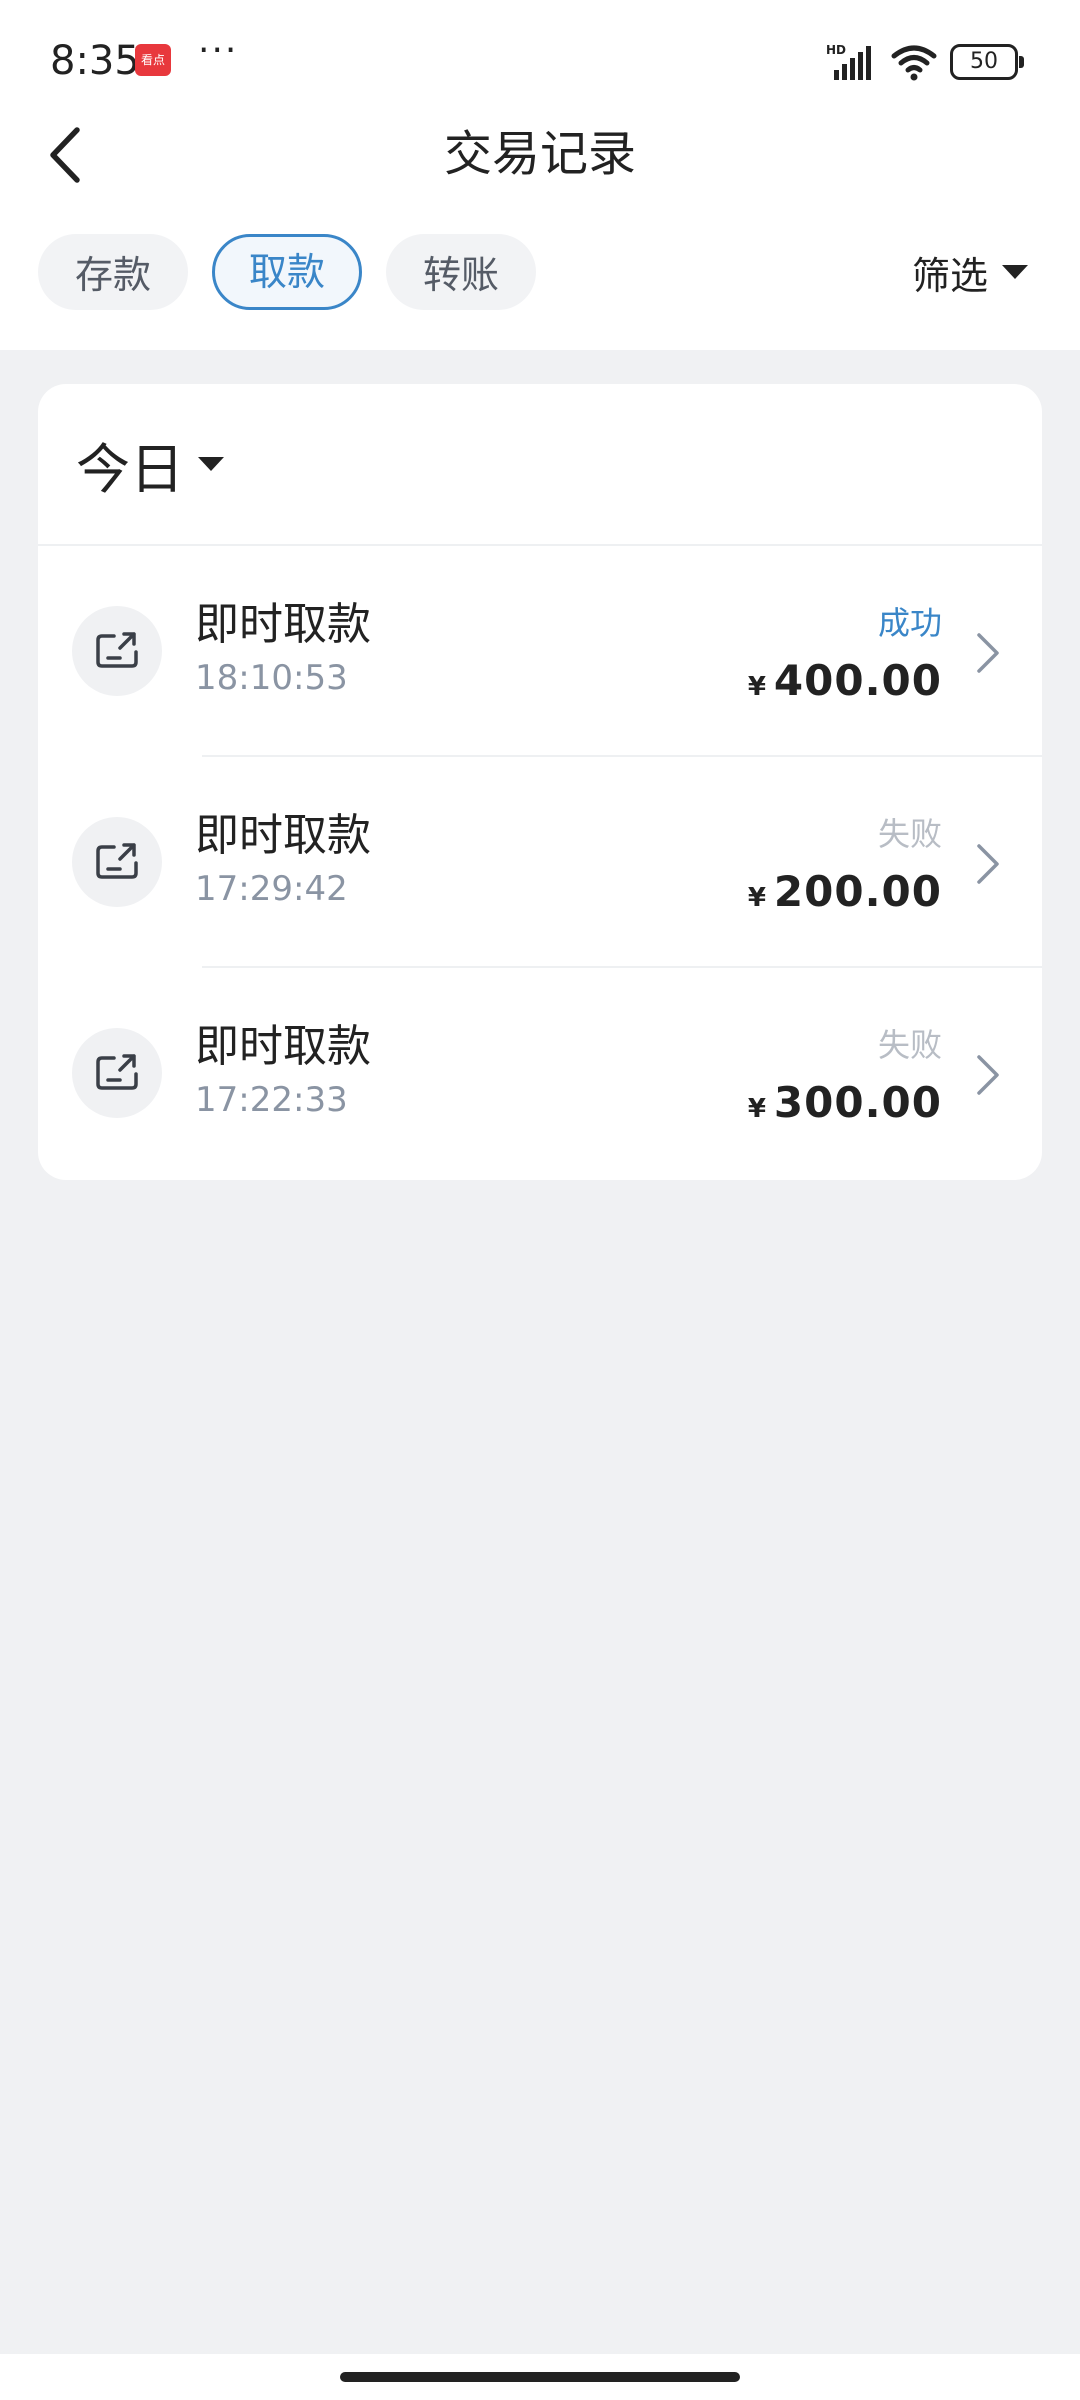 This screenshot has width=1080, height=2400. Describe the element at coordinates (271, 678) in the screenshot. I see `transaction-time: 18:10:53` at that location.